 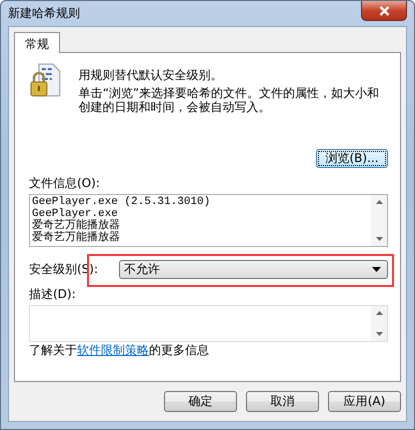 I want to click on dialog-button: 应用(A), so click(x=364, y=401).